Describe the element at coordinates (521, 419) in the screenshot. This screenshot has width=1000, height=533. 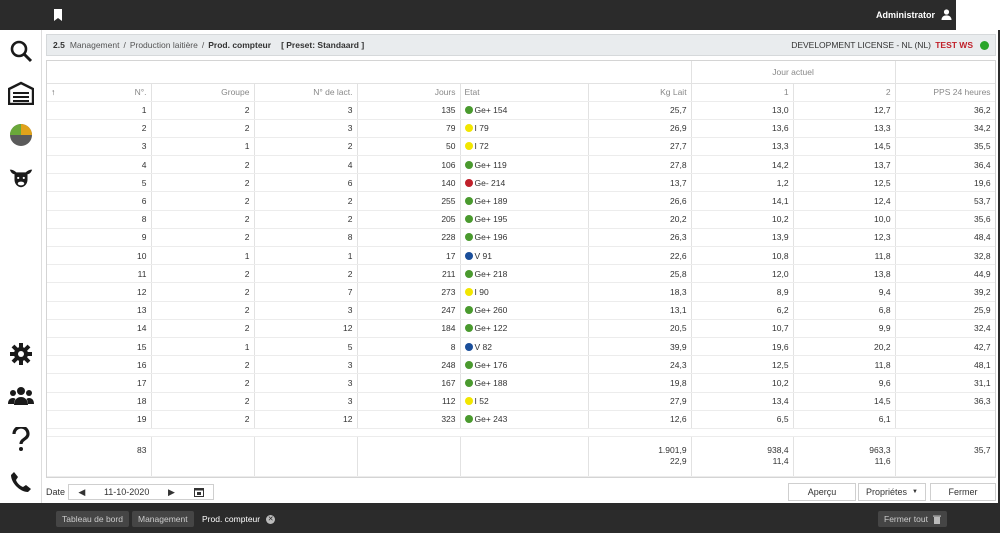
I see `table-row: 19 2 12 323 Ge+ 243 12,6 6,5 6,1` at that location.